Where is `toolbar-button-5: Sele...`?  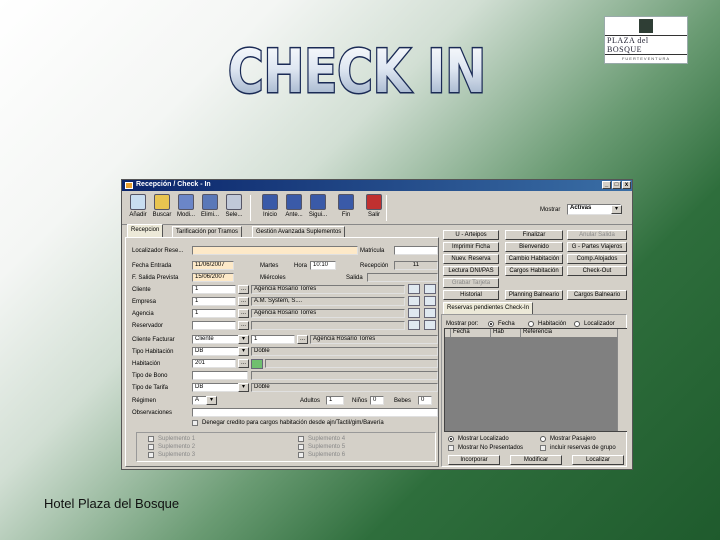
toolbar-button-5: Sele... is located at coordinates (234, 209).